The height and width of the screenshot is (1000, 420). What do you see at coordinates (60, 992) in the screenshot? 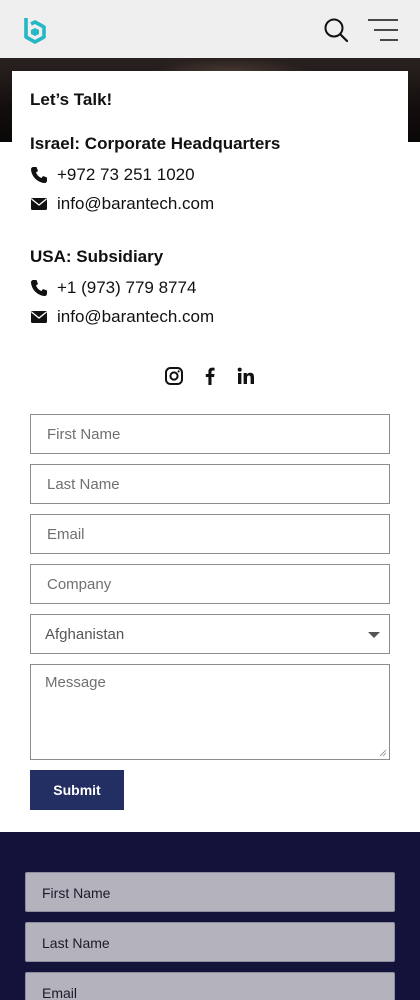
I see `footer-email-placeholder: Email` at bounding box center [60, 992].